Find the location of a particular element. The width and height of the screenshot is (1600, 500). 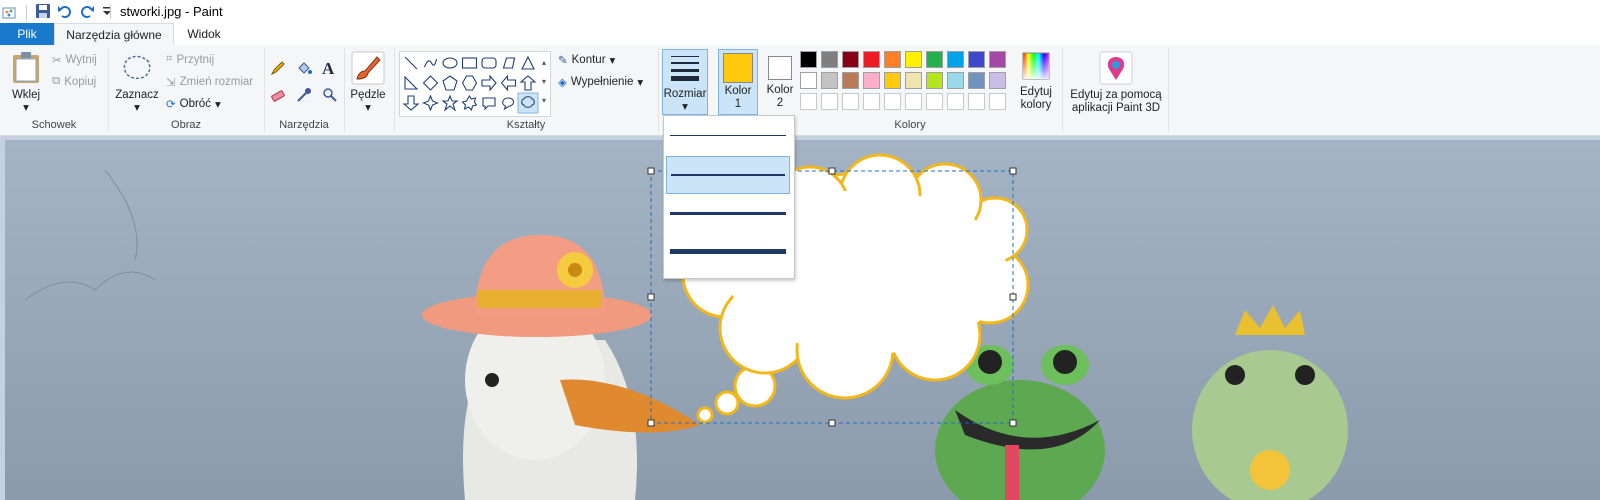

resize-icon: ⇲ is located at coordinates (171, 83).